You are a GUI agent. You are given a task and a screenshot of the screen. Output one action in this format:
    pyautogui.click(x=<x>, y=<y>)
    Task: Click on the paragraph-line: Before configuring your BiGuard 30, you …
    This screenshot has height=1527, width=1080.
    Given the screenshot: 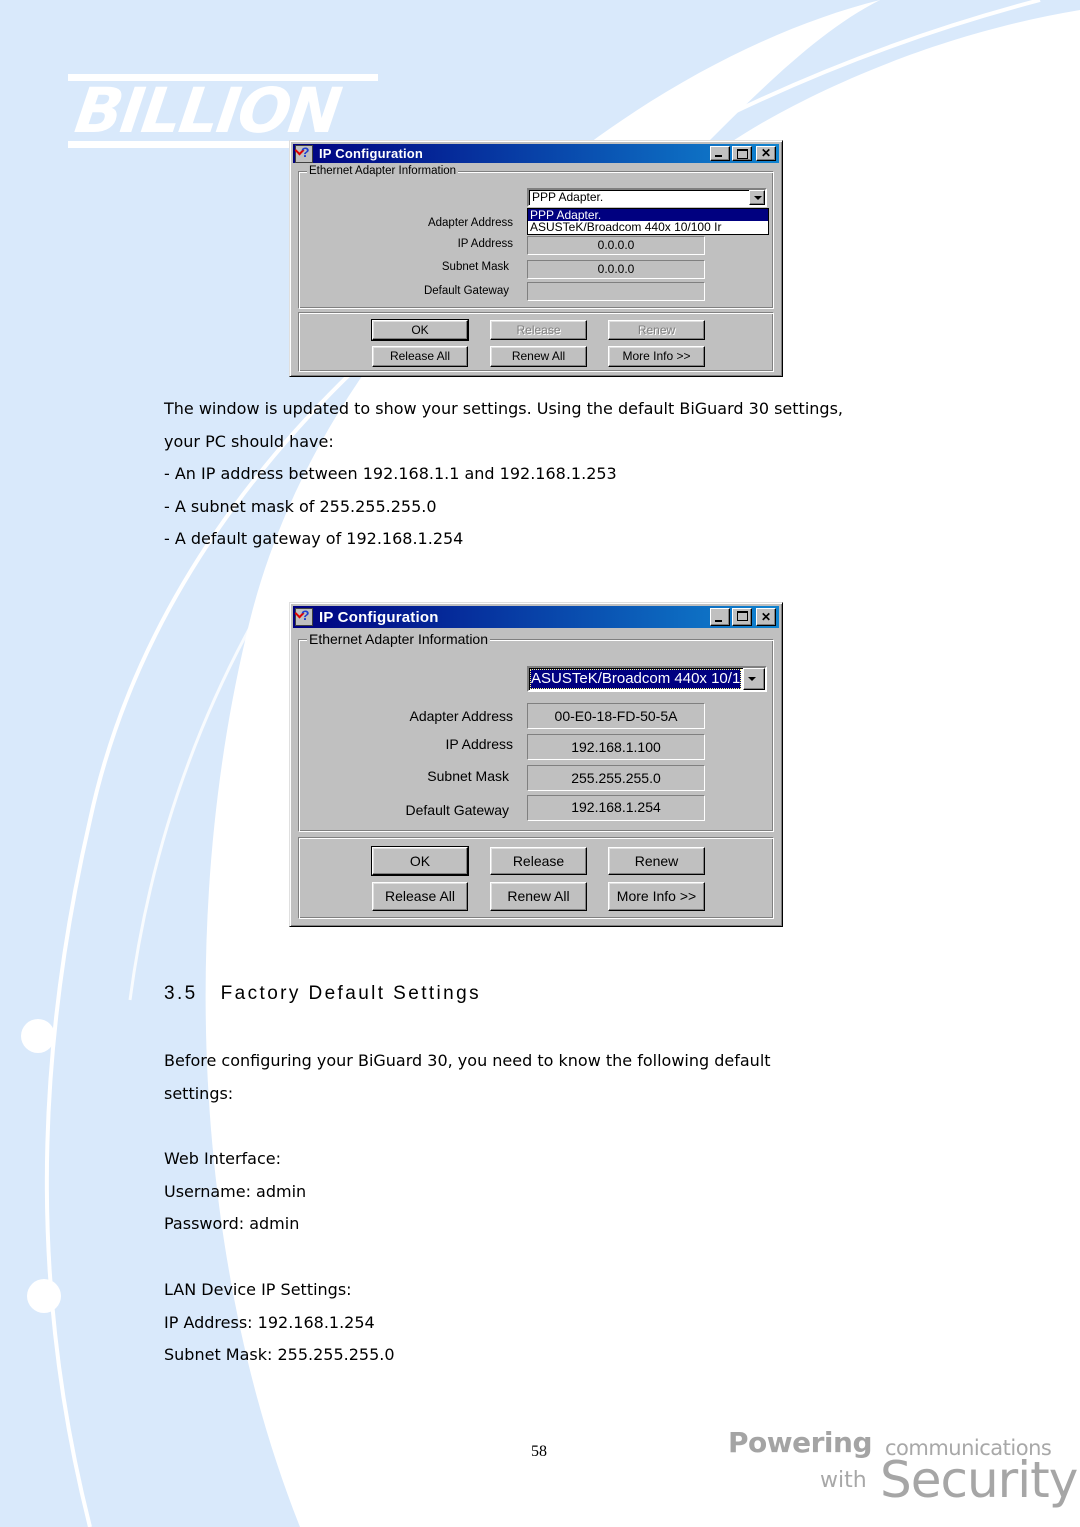 What is the action you would take?
    pyautogui.click(x=467, y=1060)
    